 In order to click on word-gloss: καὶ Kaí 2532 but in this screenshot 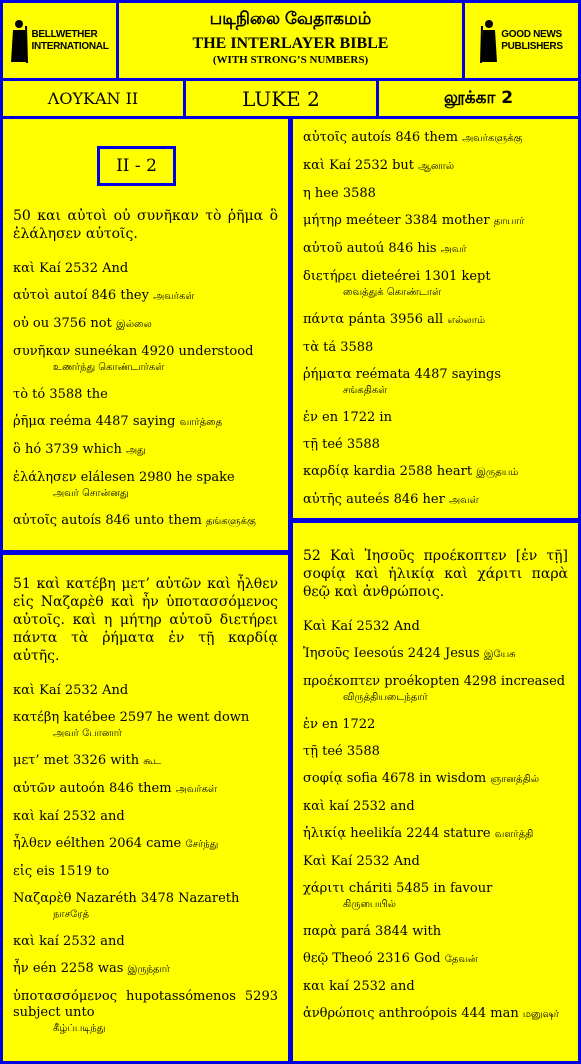, I will do `click(359, 165)`.